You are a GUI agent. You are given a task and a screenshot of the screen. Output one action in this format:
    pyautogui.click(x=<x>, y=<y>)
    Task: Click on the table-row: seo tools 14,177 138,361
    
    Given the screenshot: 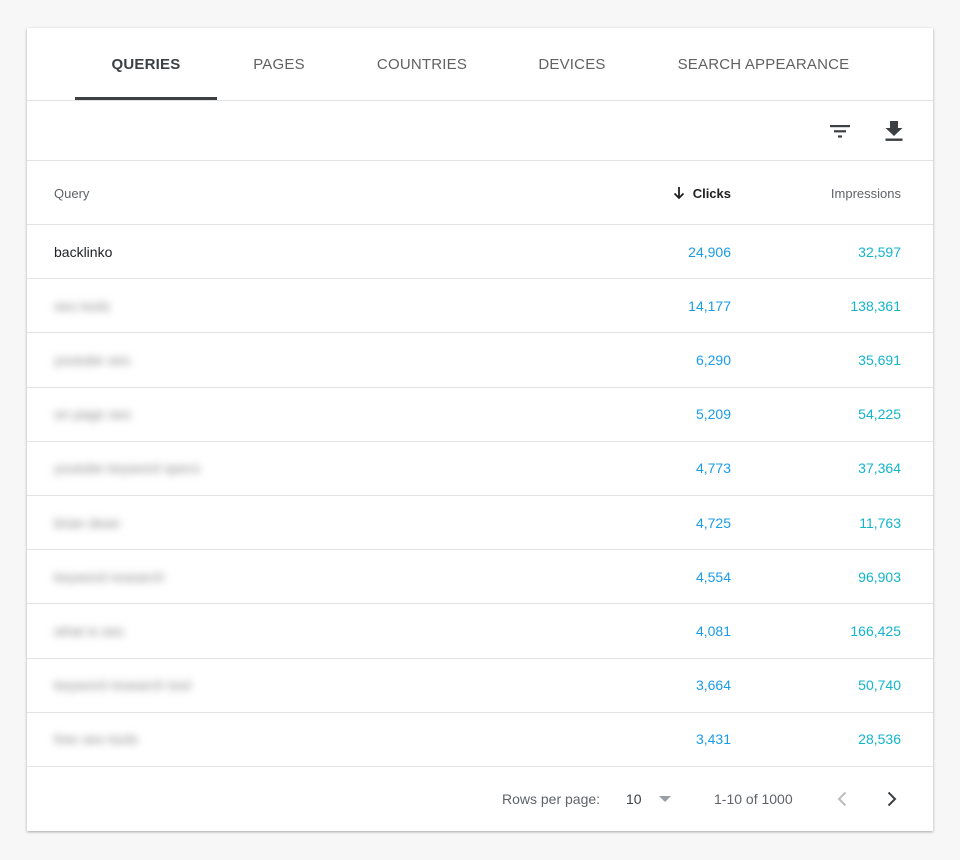 What is the action you would take?
    pyautogui.click(x=480, y=306)
    